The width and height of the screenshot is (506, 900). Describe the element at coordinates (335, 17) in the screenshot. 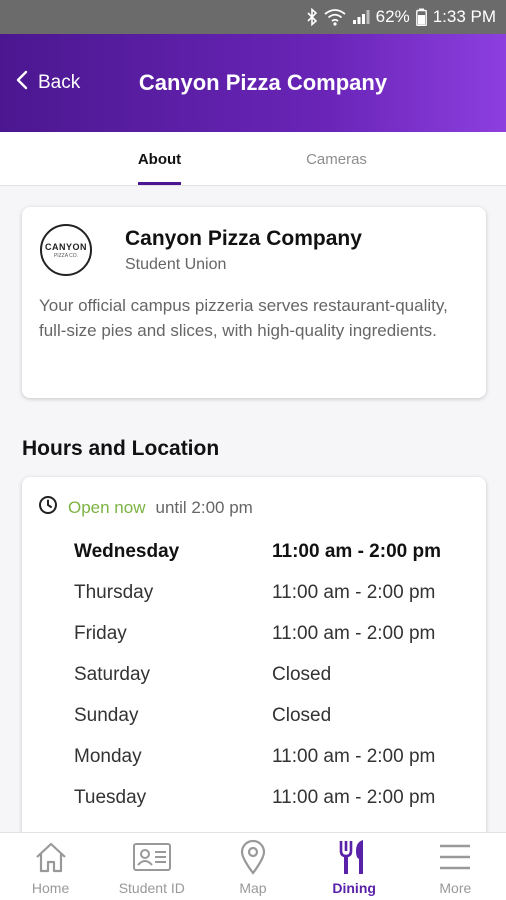

I see `wifi-icon` at that location.